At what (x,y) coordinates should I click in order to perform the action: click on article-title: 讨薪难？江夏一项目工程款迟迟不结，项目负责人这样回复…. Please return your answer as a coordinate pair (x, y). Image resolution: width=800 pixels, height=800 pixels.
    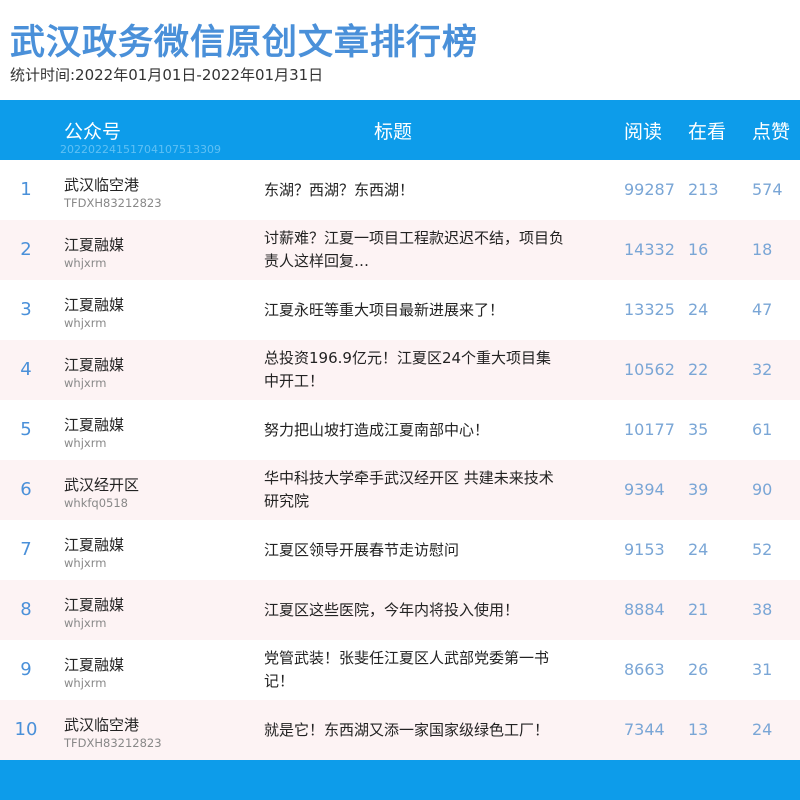
    Looking at the image, I should click on (414, 250).